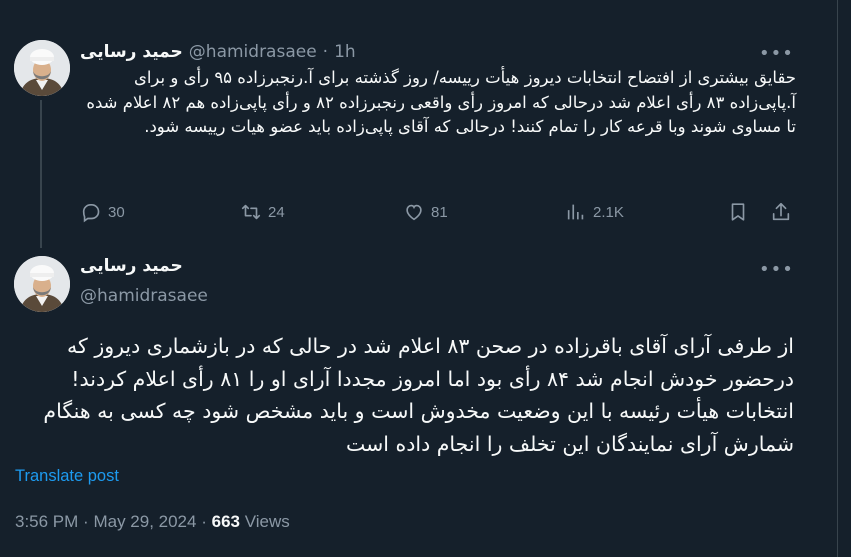  Describe the element at coordinates (276, 212) in the screenshot. I see `repost-count: 24` at that location.